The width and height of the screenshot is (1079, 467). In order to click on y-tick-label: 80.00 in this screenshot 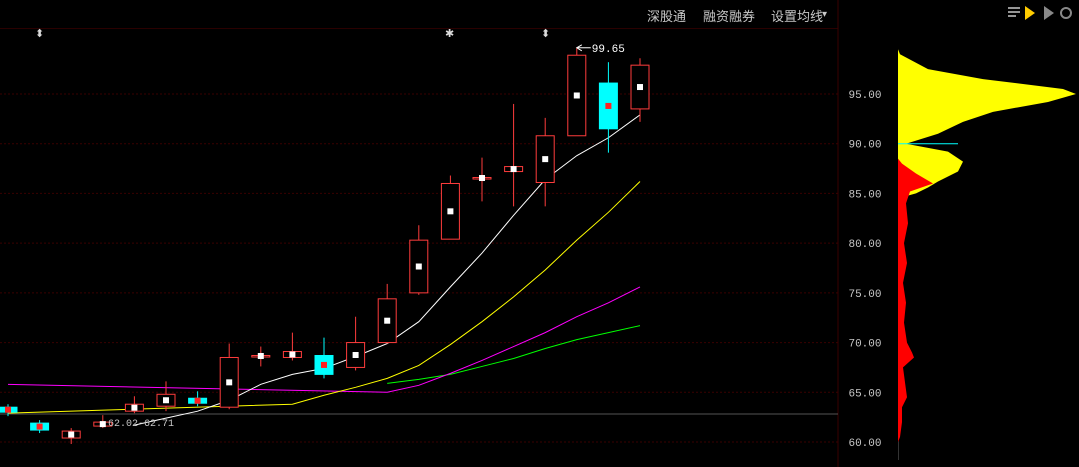, I will do `click(864, 245)`.